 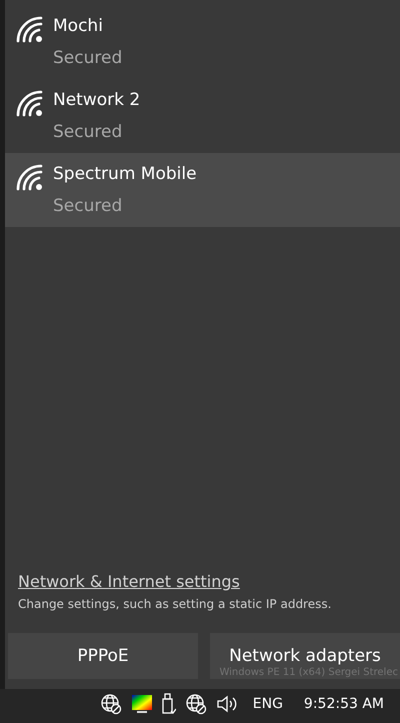 What do you see at coordinates (78, 26) in the screenshot?
I see `network-name: Mochi` at bounding box center [78, 26].